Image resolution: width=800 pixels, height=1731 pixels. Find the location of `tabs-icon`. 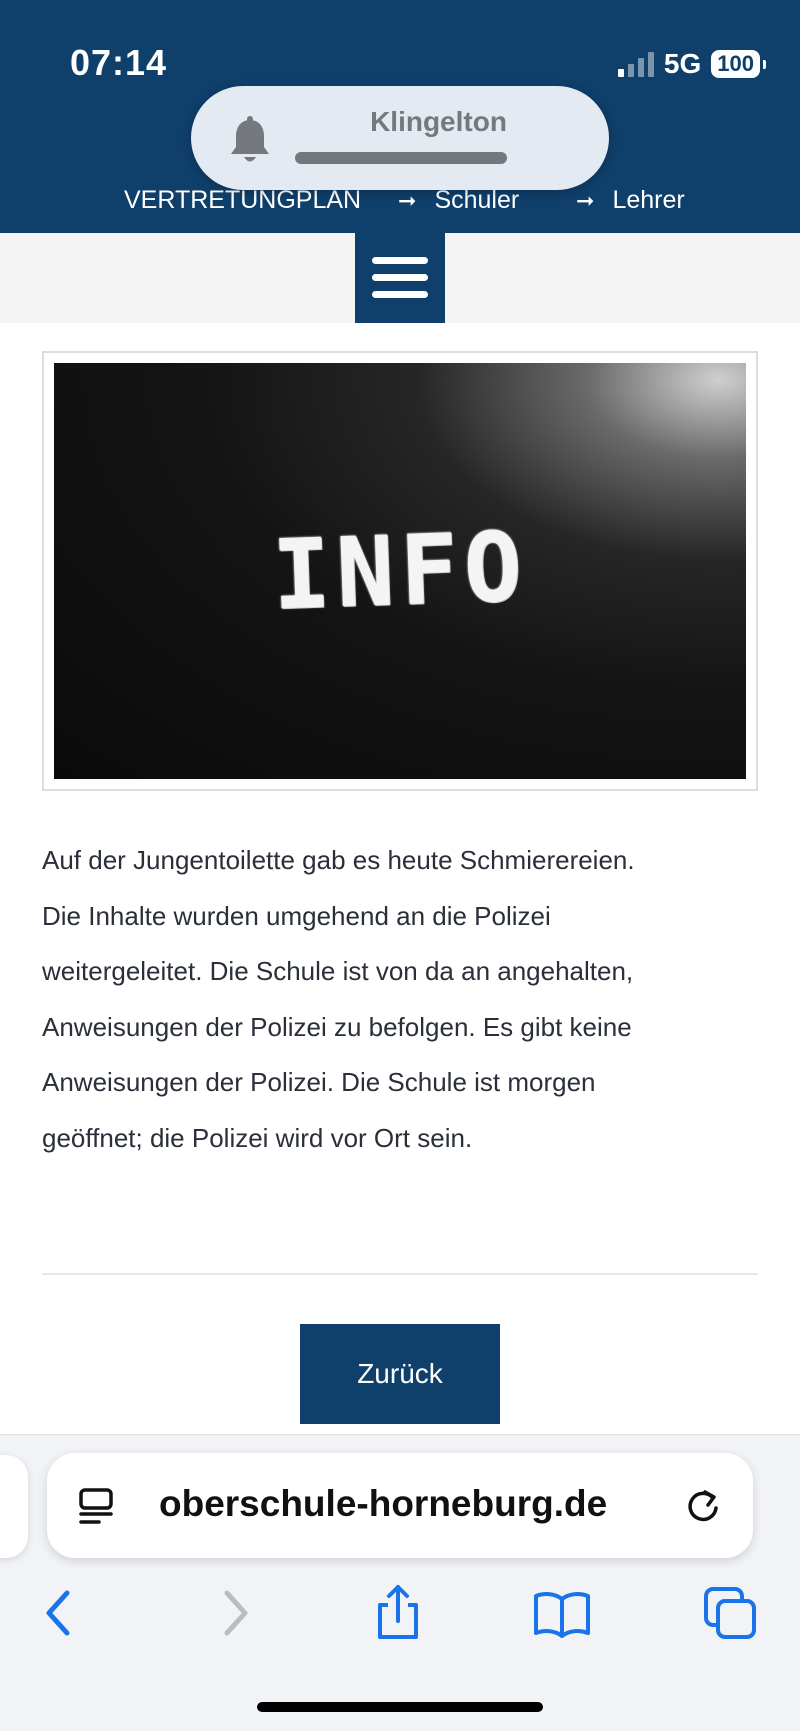

tabs-icon is located at coordinates (730, 1613).